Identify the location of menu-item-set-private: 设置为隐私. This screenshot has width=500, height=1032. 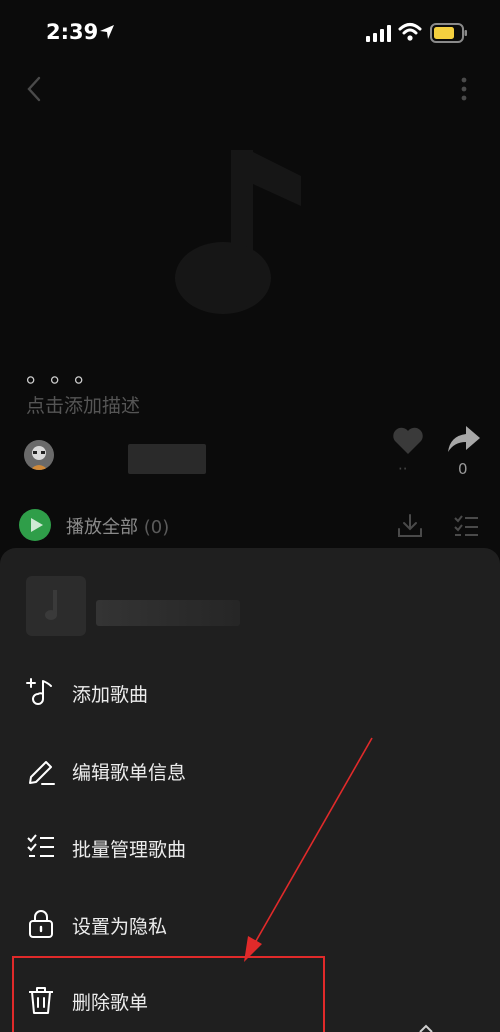
(250, 925).